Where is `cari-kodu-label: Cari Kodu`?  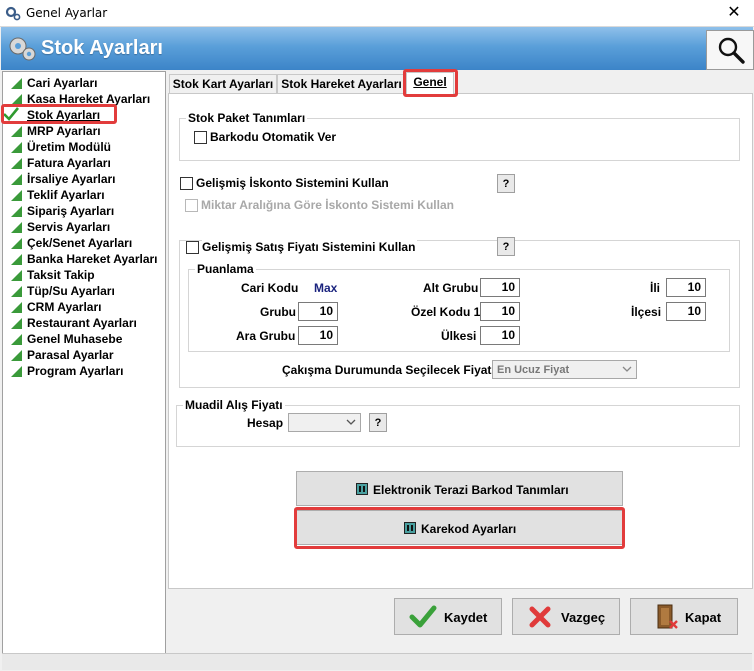 cari-kodu-label: Cari Kodu is located at coordinates (270, 288).